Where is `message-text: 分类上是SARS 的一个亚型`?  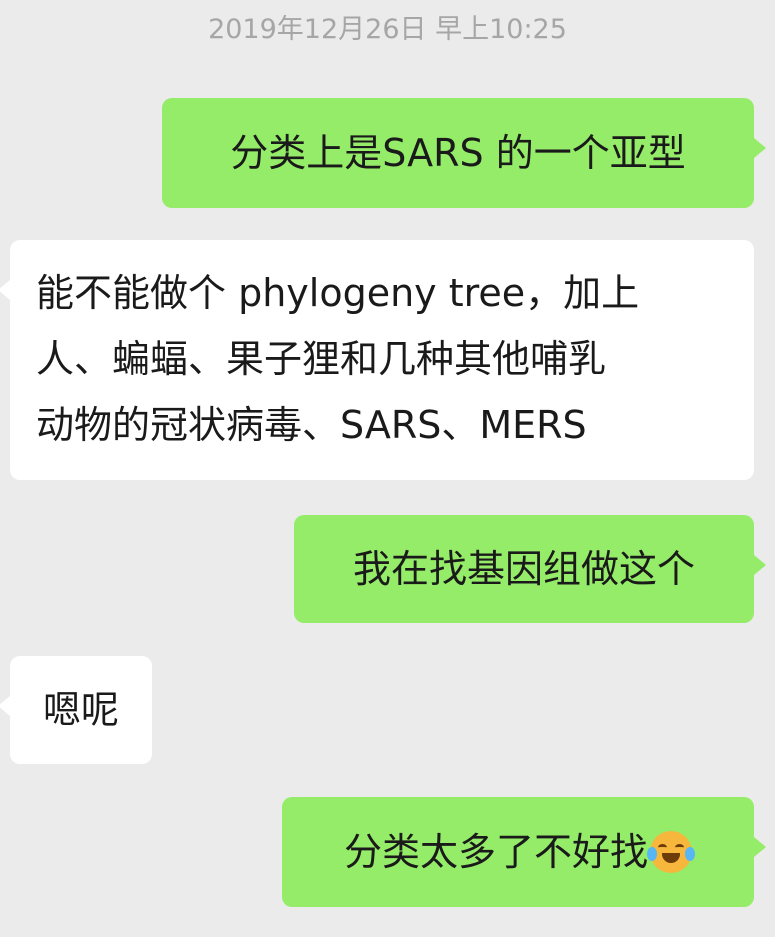
message-text: 分类上是SARS 的一个亚型 is located at coordinates (458, 153).